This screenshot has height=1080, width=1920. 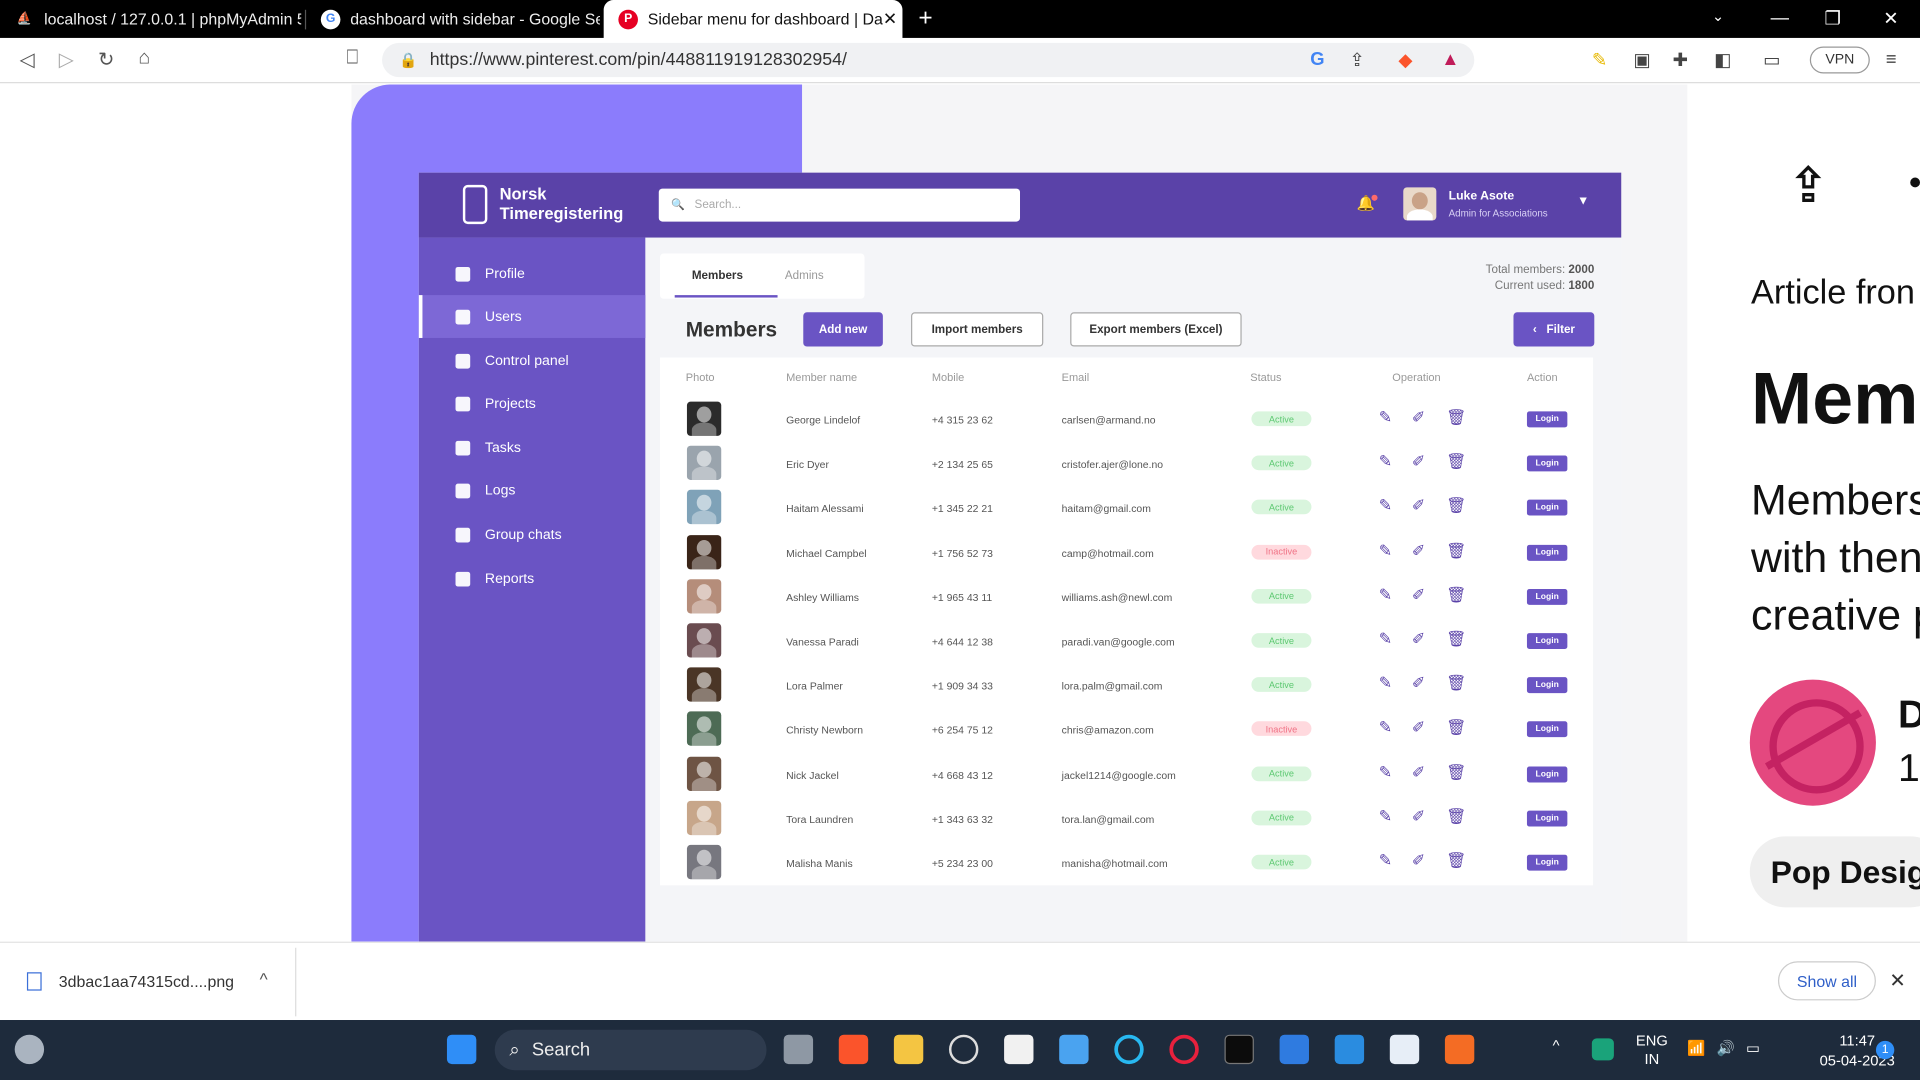 I want to click on sidebar-item-control-panel: Control panel, so click(x=532, y=360).